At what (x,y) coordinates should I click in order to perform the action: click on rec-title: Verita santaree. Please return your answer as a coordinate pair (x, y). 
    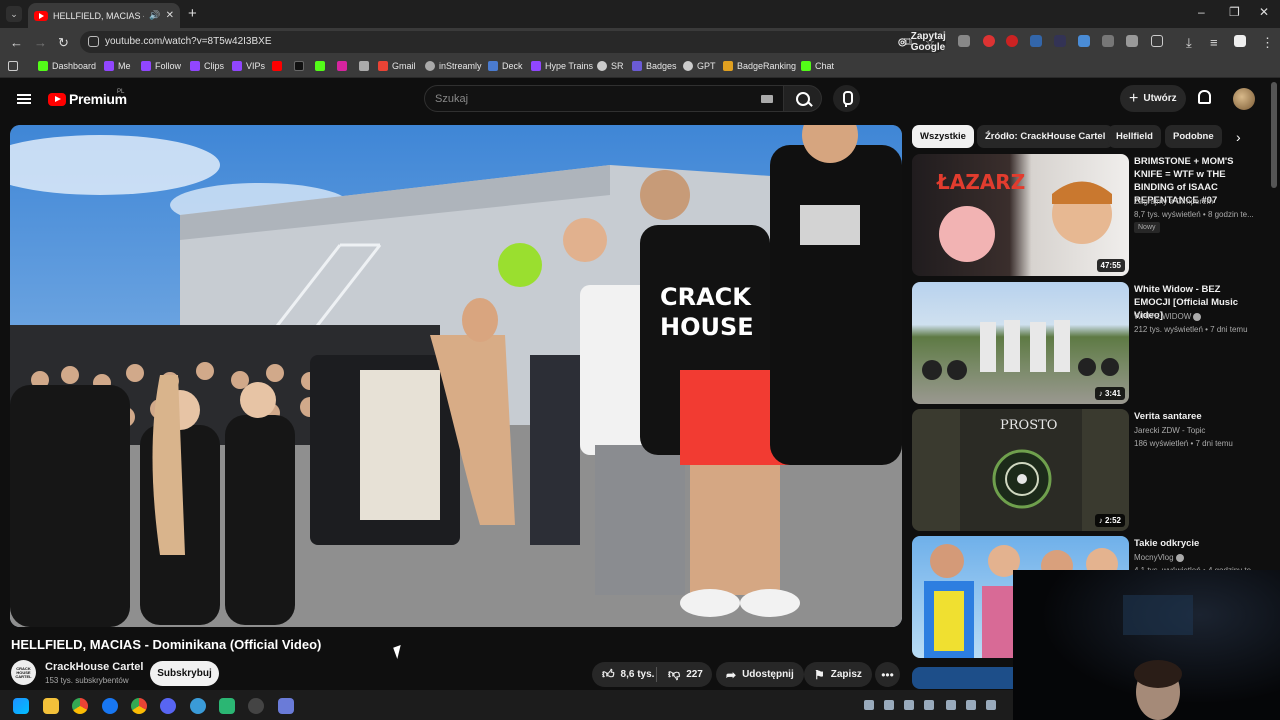
    Looking at the image, I should click on (1196, 416).